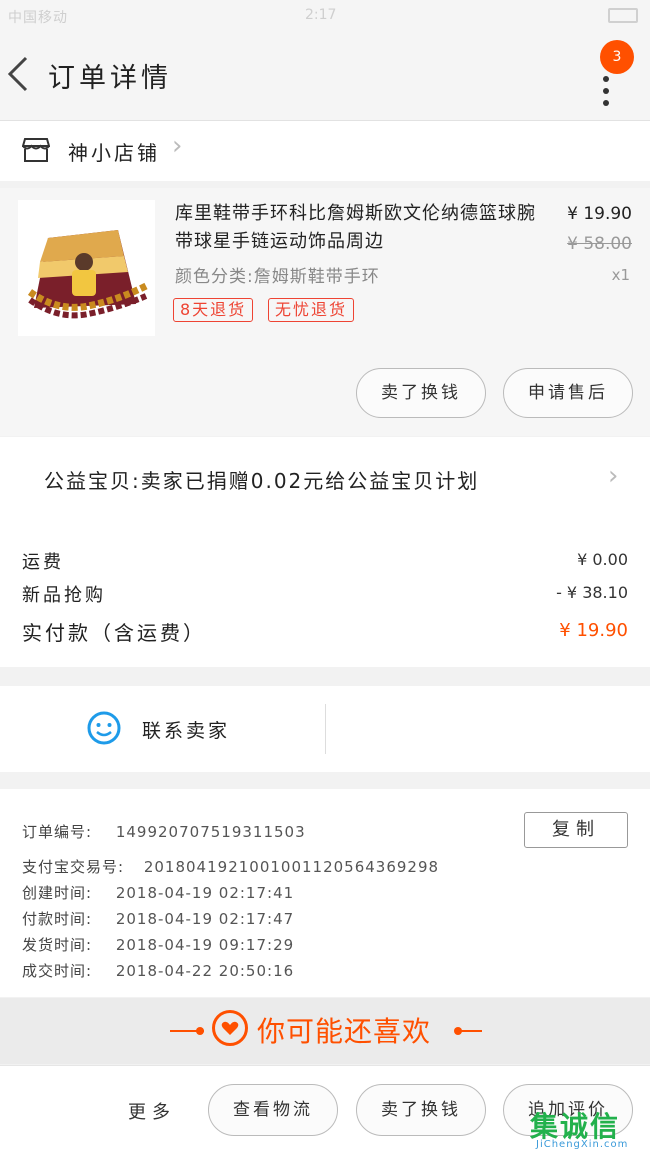 The width and height of the screenshot is (650, 1156). I want to click on nav-header: 订单详情 3, so click(325, 76).